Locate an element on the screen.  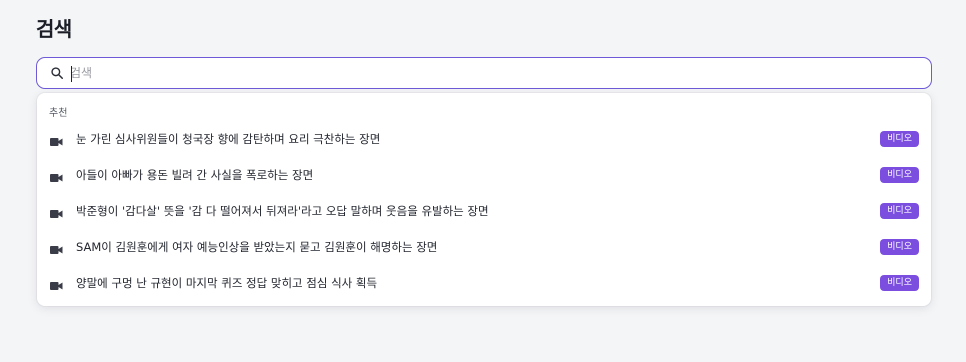
text-caret is located at coordinates (71, 74).